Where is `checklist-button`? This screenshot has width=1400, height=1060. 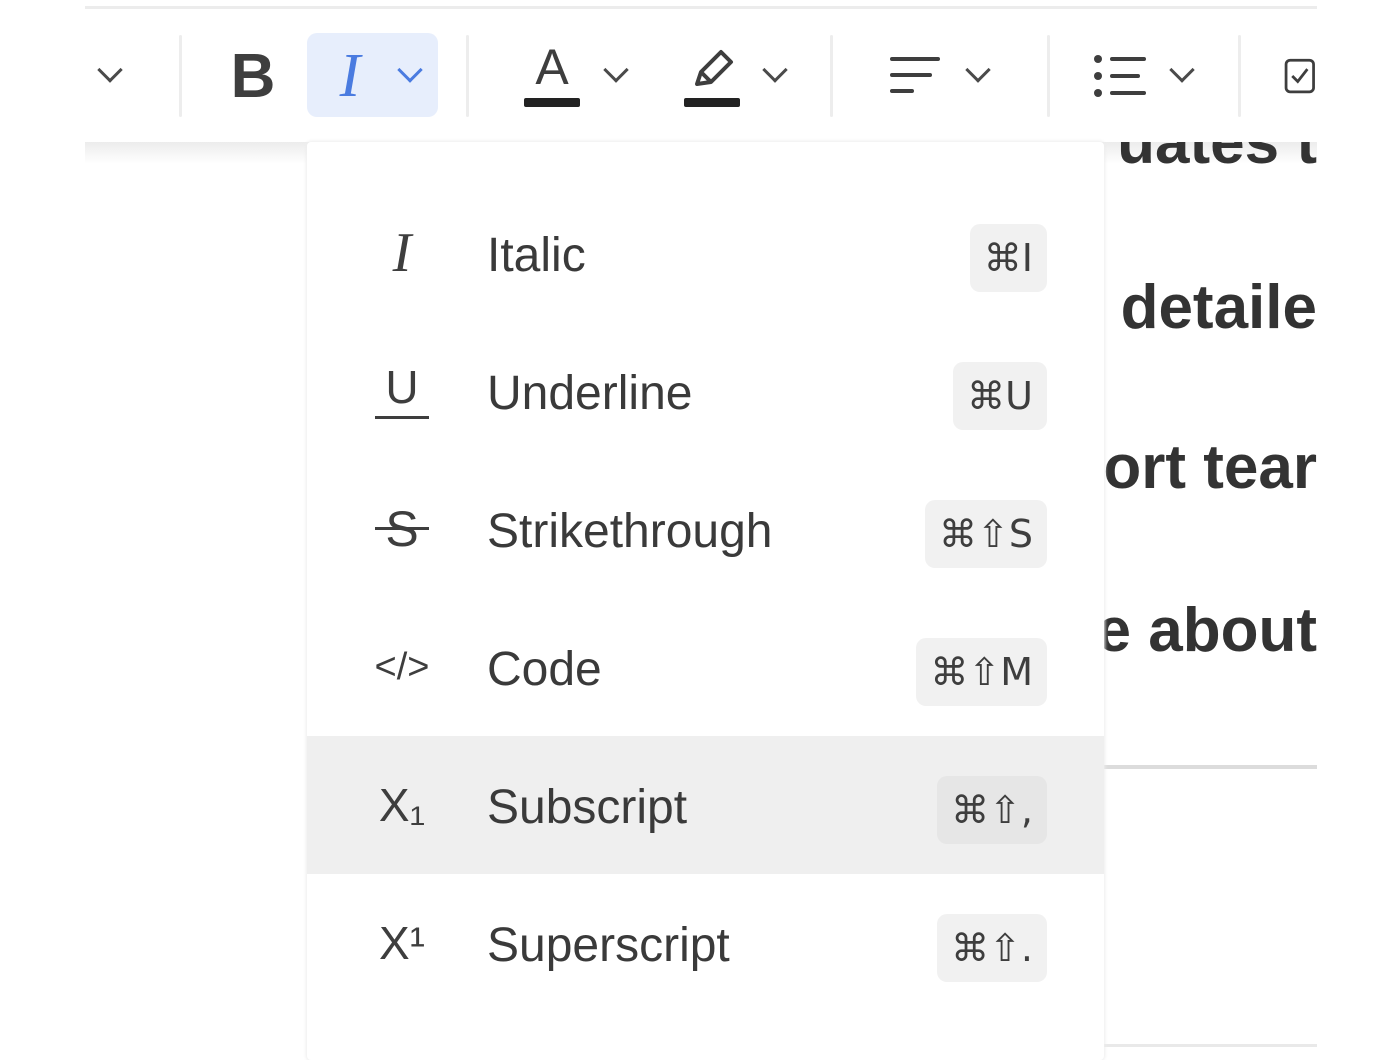
checklist-button is located at coordinates (1300, 76).